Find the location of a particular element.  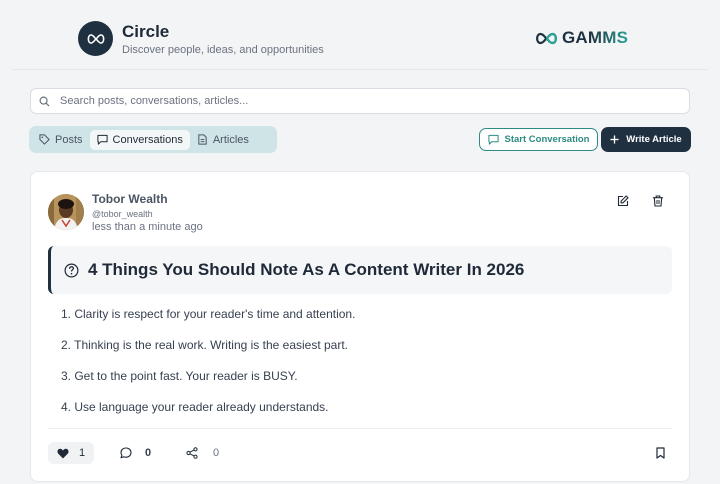

edit-button is located at coordinates (623, 201).